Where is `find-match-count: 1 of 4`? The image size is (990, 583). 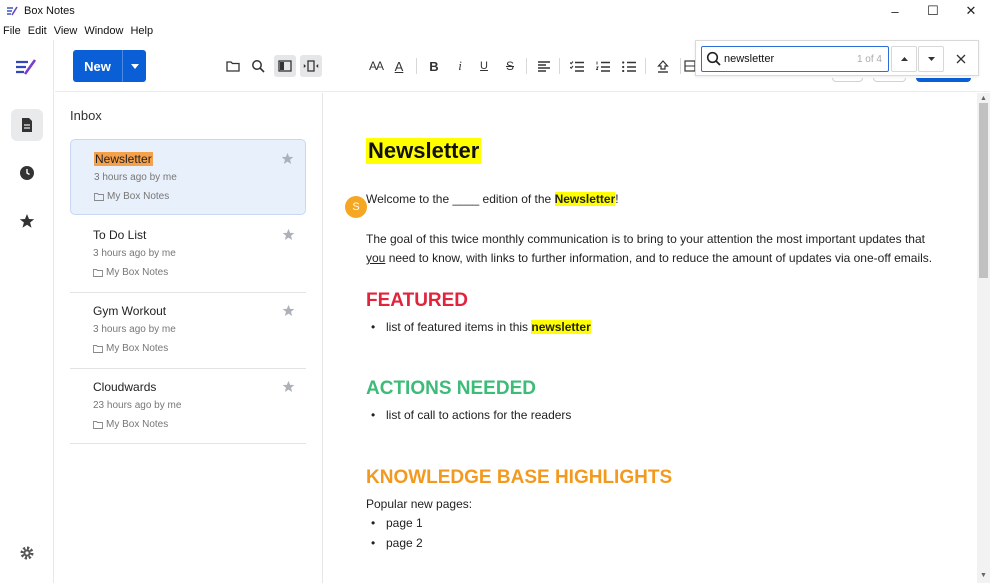
find-match-count: 1 of 4 is located at coordinates (869, 59).